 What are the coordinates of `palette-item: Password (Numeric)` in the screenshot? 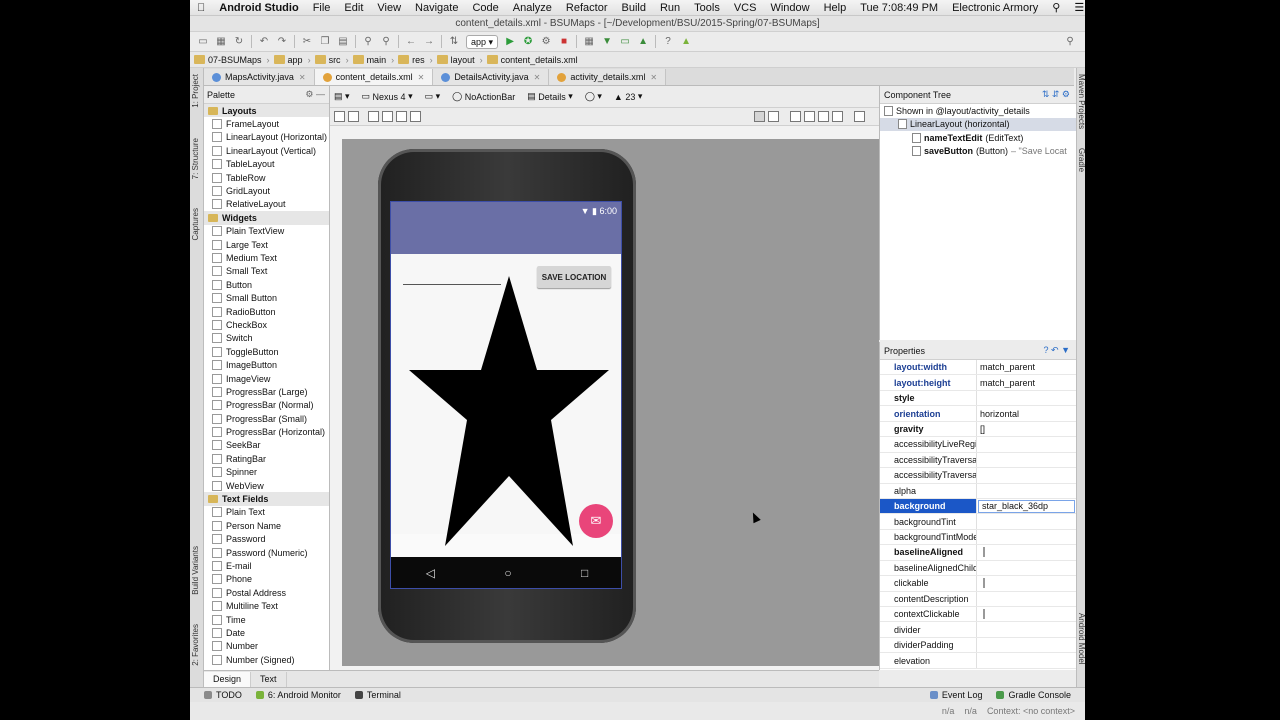 It's located at (266, 552).